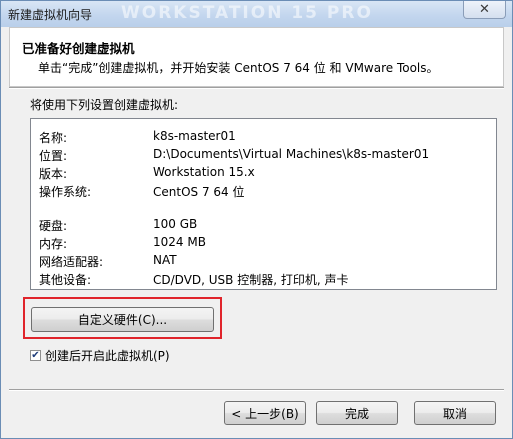 This screenshot has height=439, width=513. Describe the element at coordinates (455, 413) in the screenshot. I see `cancel-button: 取消` at that location.